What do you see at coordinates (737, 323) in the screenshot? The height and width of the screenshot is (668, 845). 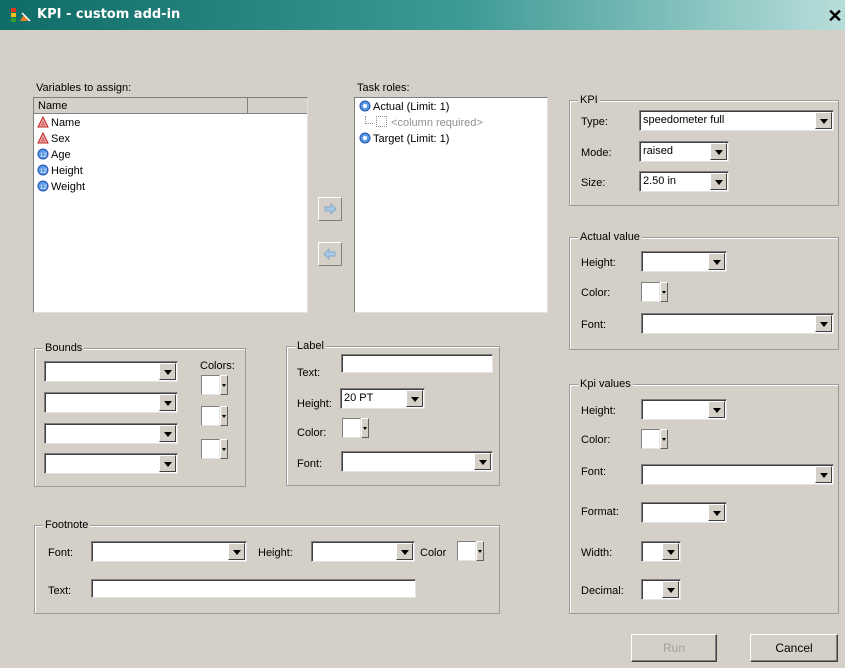 I see `actual-font-select` at bounding box center [737, 323].